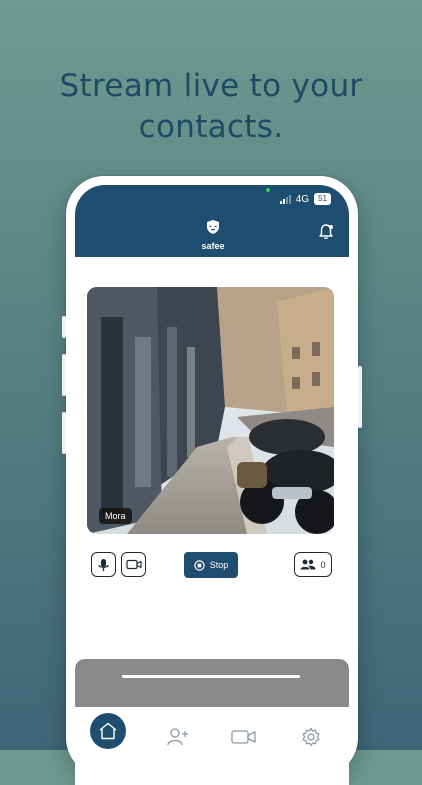 The image size is (422, 785). I want to click on gear-icon, so click(311, 737).